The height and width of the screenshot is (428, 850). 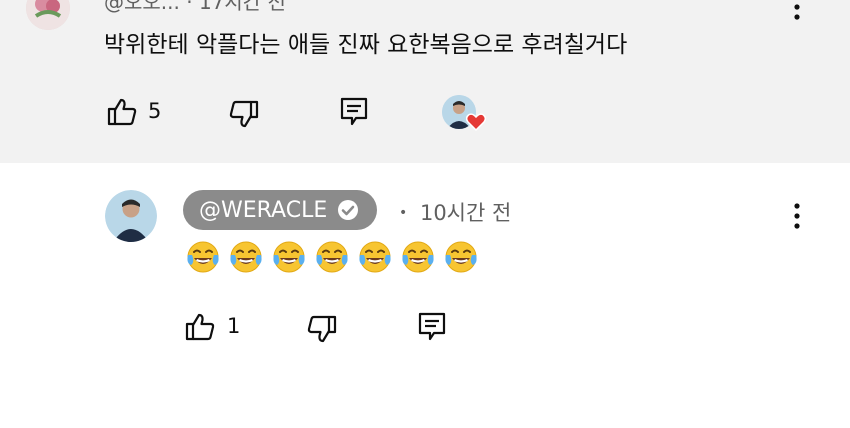 I want to click on like-count: 1, so click(x=234, y=326).